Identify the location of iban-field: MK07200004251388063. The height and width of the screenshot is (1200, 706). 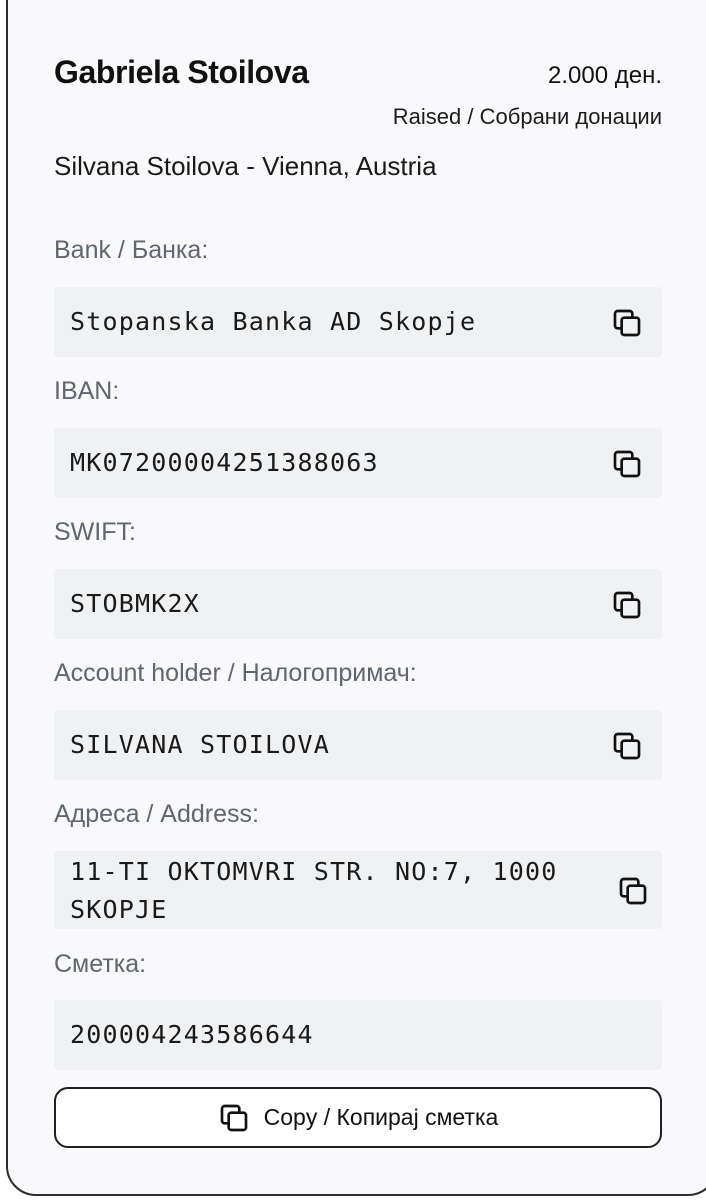
(358, 463).